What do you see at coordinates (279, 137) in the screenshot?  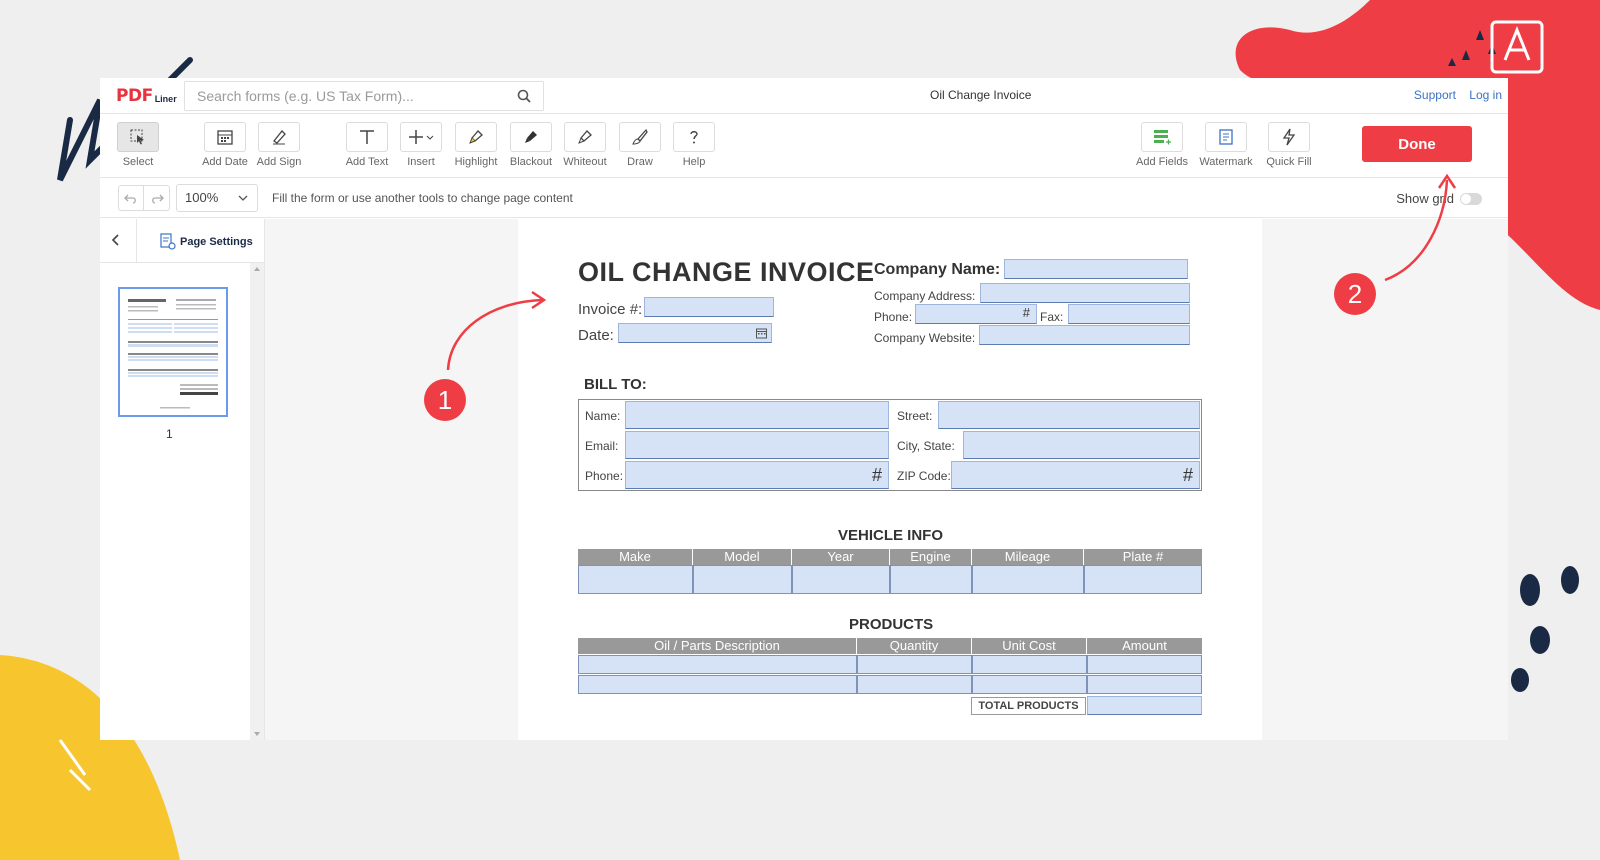 I see `signature-icon` at bounding box center [279, 137].